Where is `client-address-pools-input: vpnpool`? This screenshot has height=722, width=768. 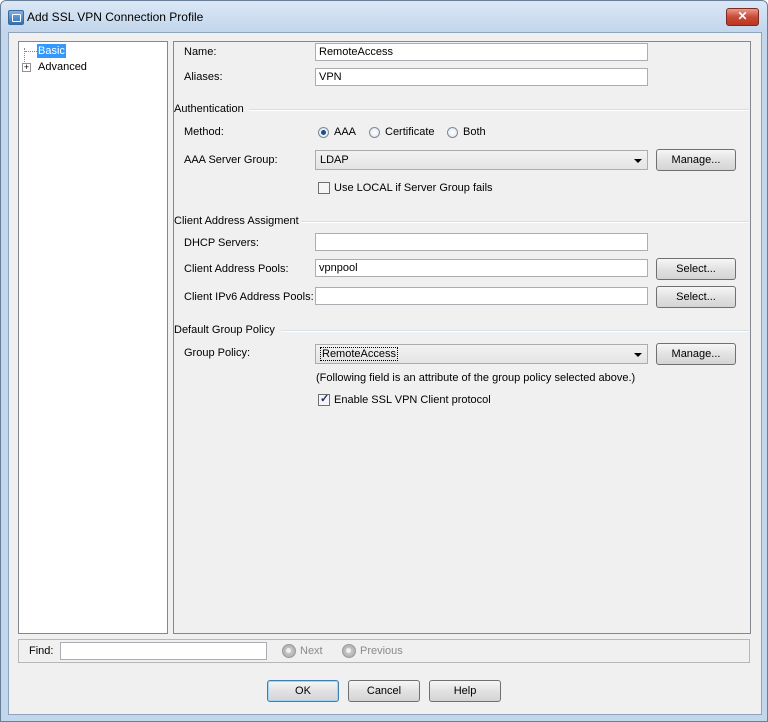 client-address-pools-input: vpnpool is located at coordinates (481, 268).